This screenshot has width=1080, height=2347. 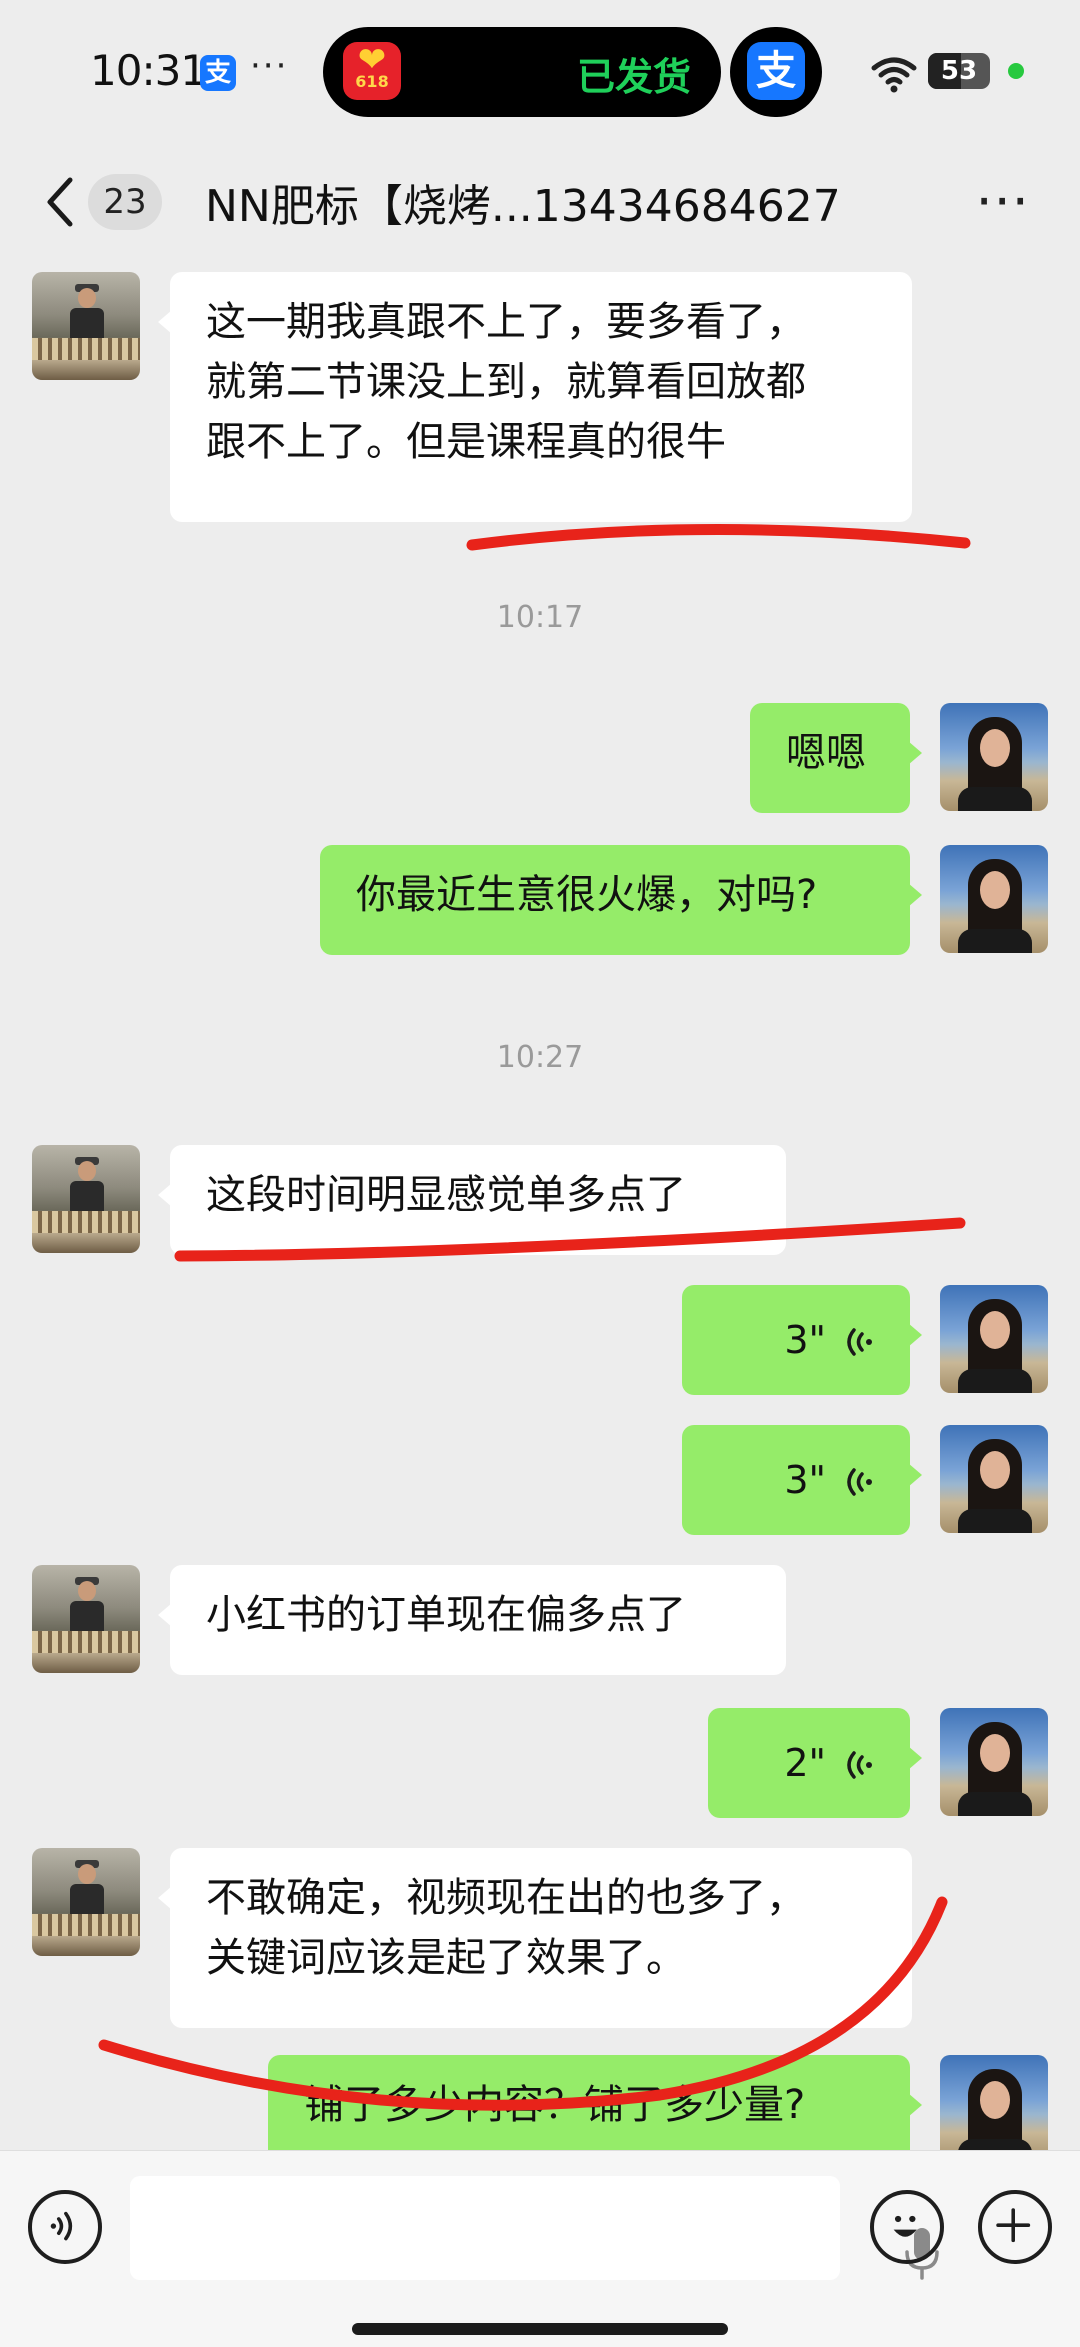 What do you see at coordinates (540, 617) in the screenshot?
I see `message-timestamp: 10:17` at bounding box center [540, 617].